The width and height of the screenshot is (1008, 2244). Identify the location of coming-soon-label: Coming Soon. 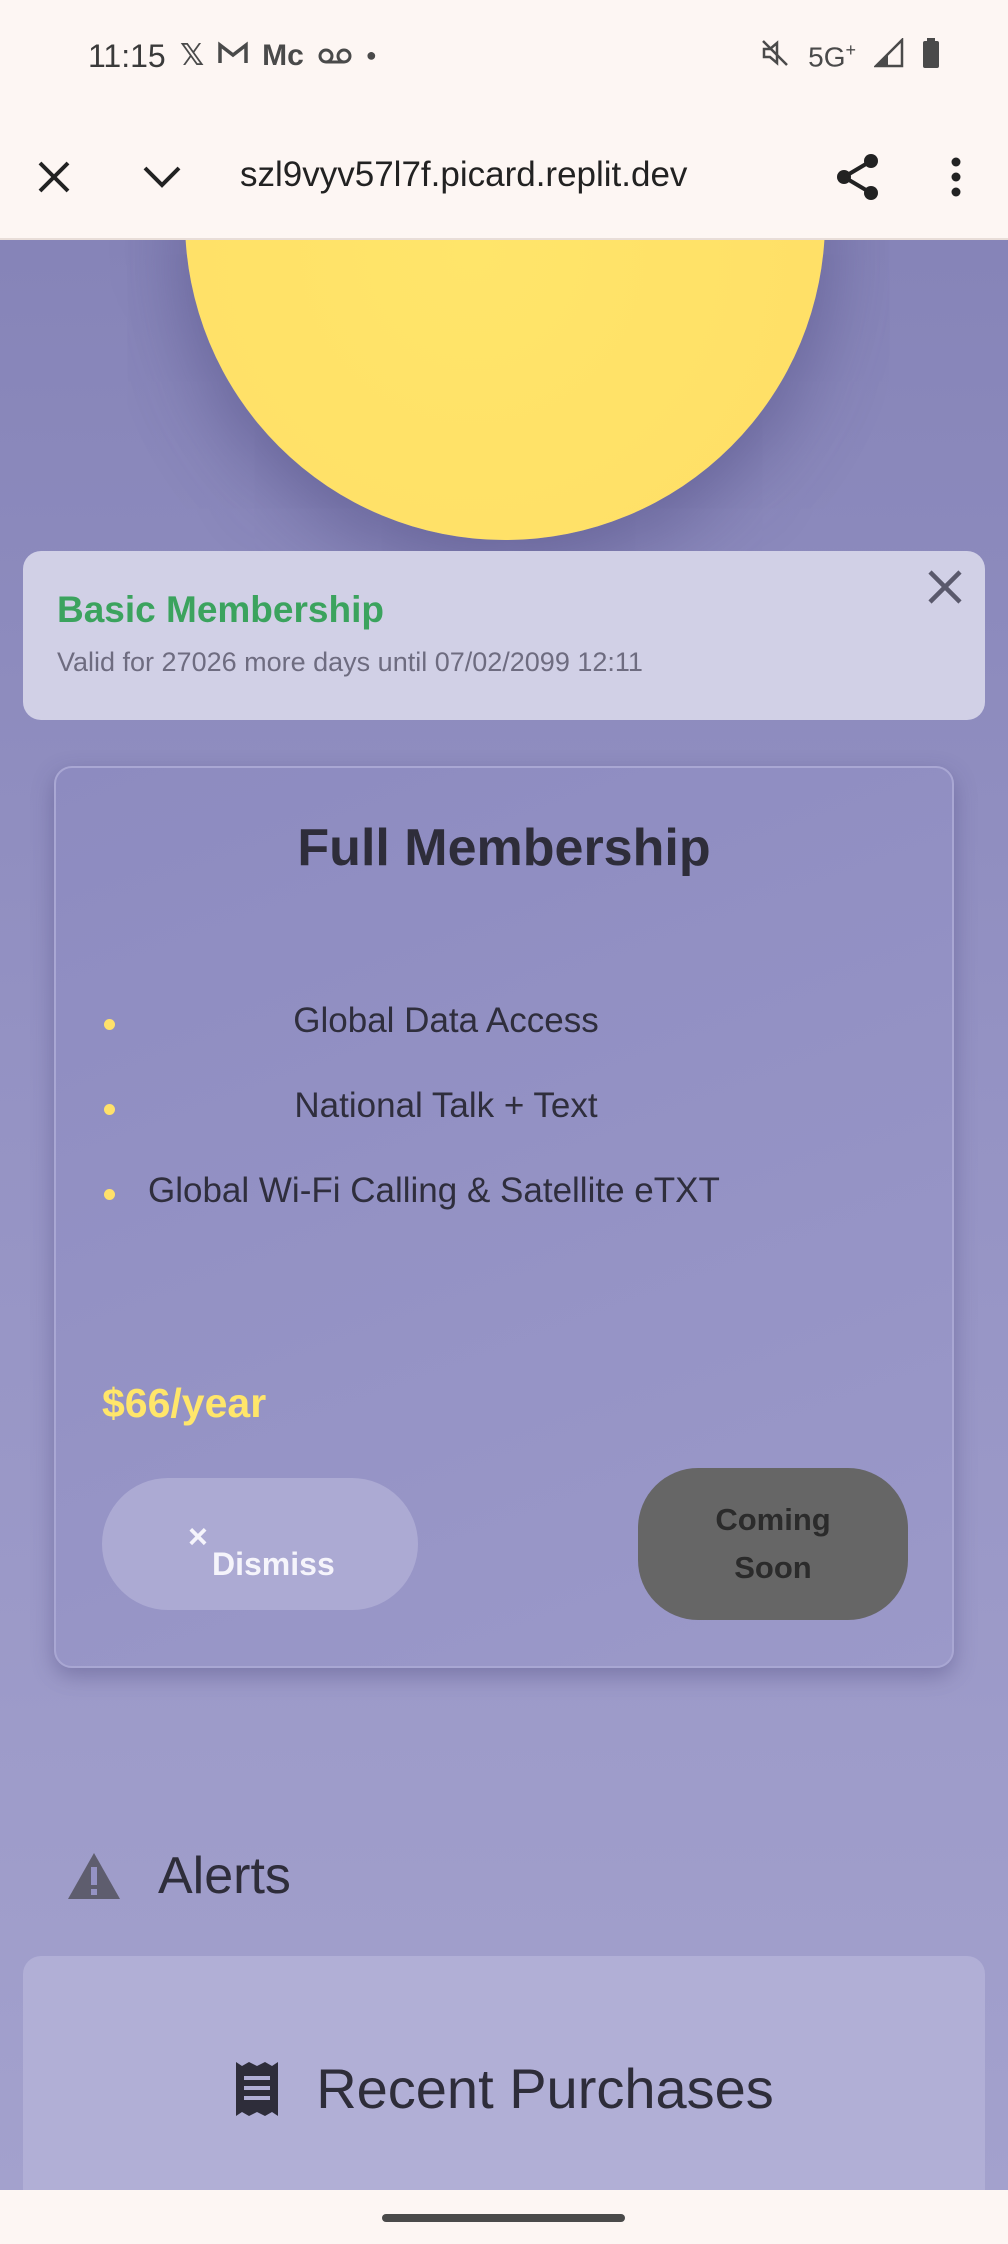
(773, 1543).